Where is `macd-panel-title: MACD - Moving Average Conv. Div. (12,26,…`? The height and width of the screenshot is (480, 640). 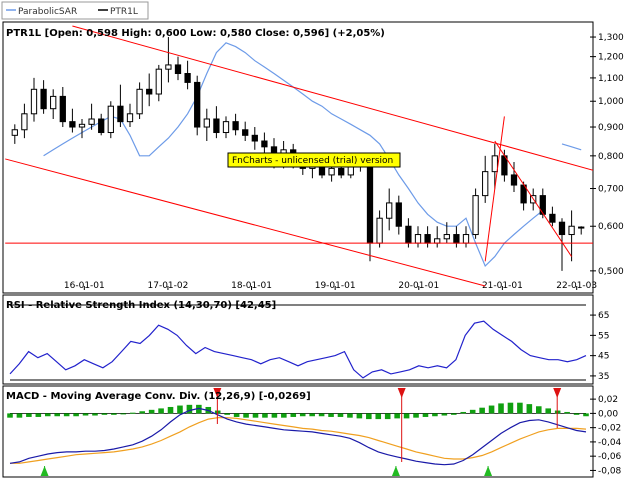
macd-panel-title: MACD - Moving Average Conv. Div. (12,26,… is located at coordinates (158, 396).